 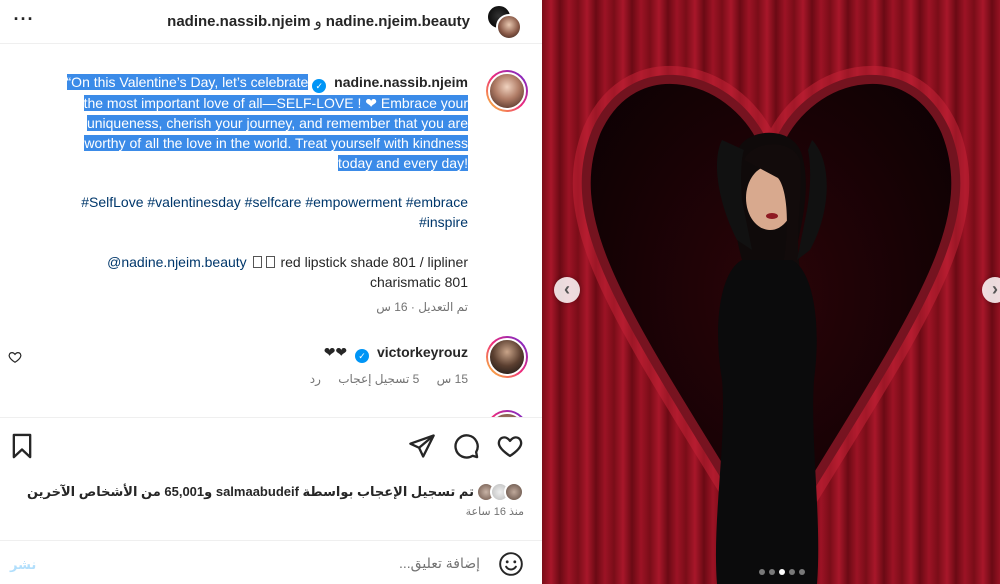 What do you see at coordinates (401, 82) in the screenshot?
I see `caption-username: nadine.nassib.njeim` at bounding box center [401, 82].